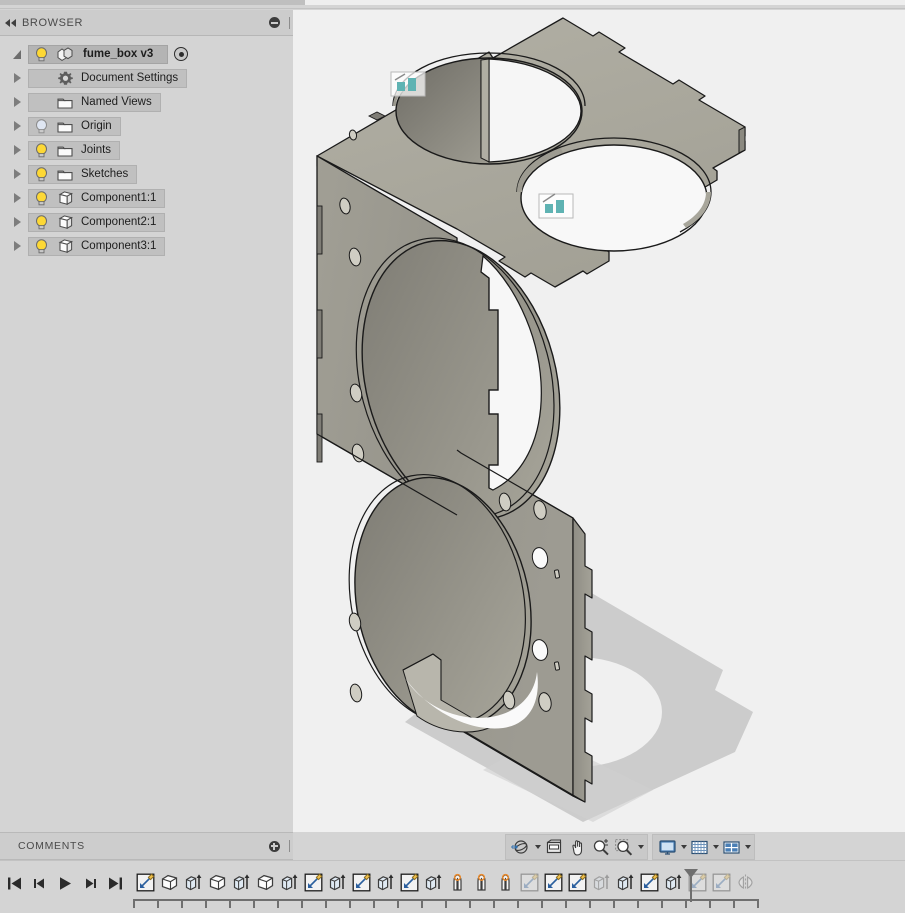  What do you see at coordinates (65, 246) in the screenshot?
I see `component-icon` at bounding box center [65, 246].